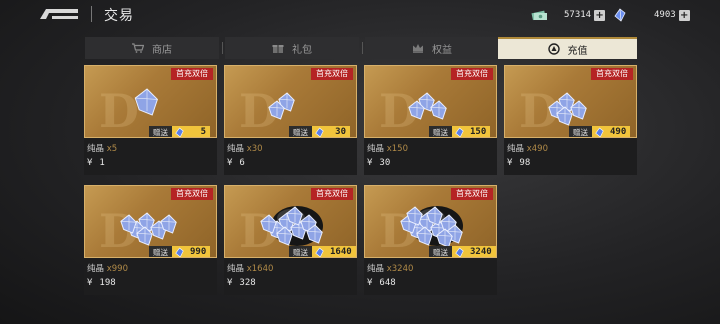 This screenshot has height=324, width=720. I want to click on product-name: 纯晶 x30, so click(245, 148).